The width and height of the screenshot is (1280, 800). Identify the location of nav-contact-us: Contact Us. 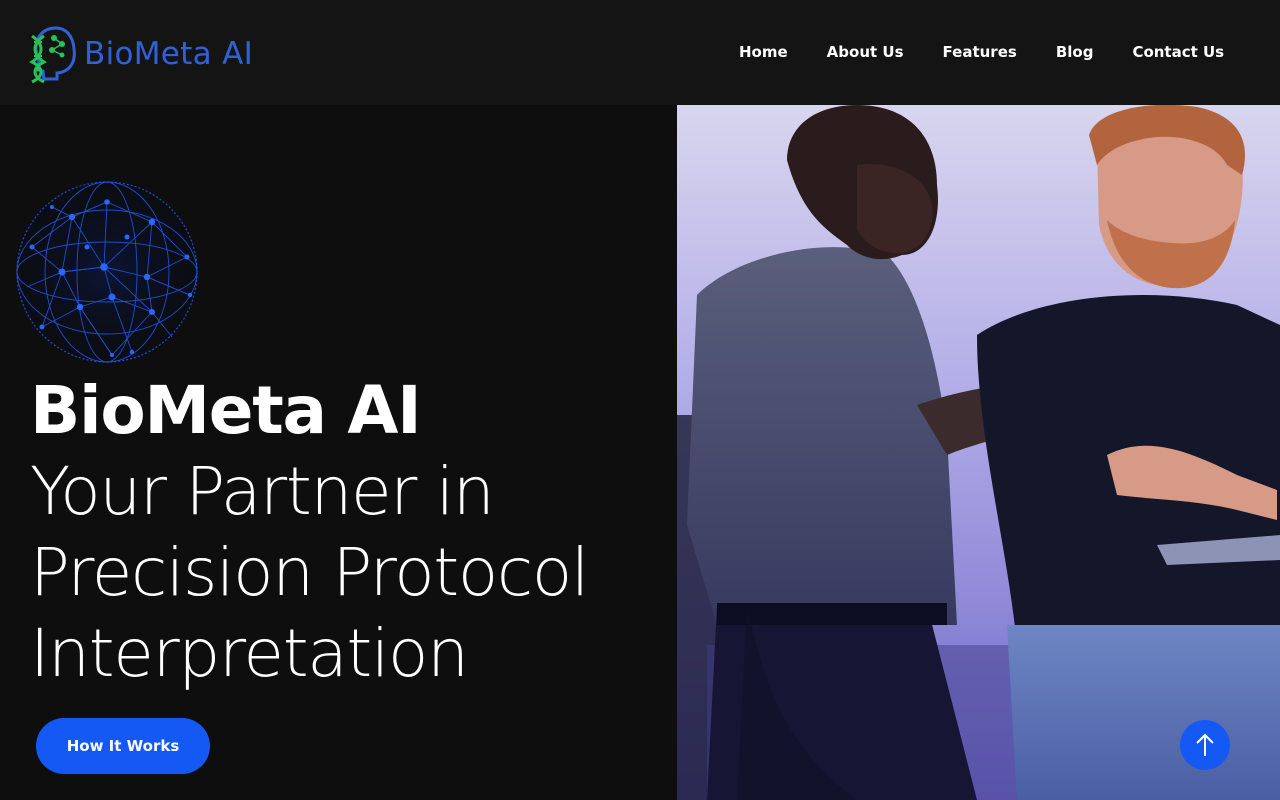
(1178, 52).